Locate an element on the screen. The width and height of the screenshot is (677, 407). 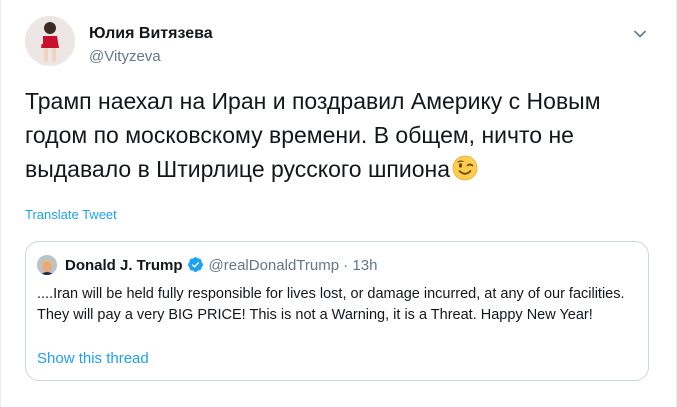
quoted-author-name: Donald J. Trump is located at coordinates (124, 265).